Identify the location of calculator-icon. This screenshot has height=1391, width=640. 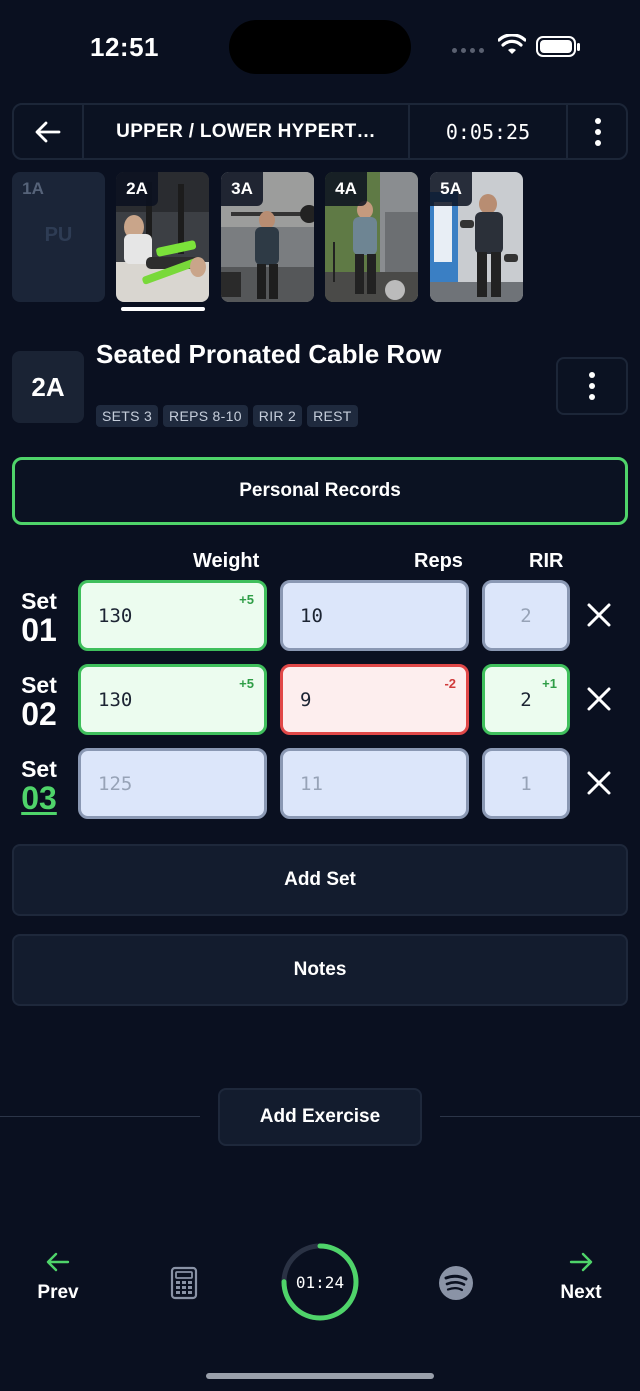
(184, 1283).